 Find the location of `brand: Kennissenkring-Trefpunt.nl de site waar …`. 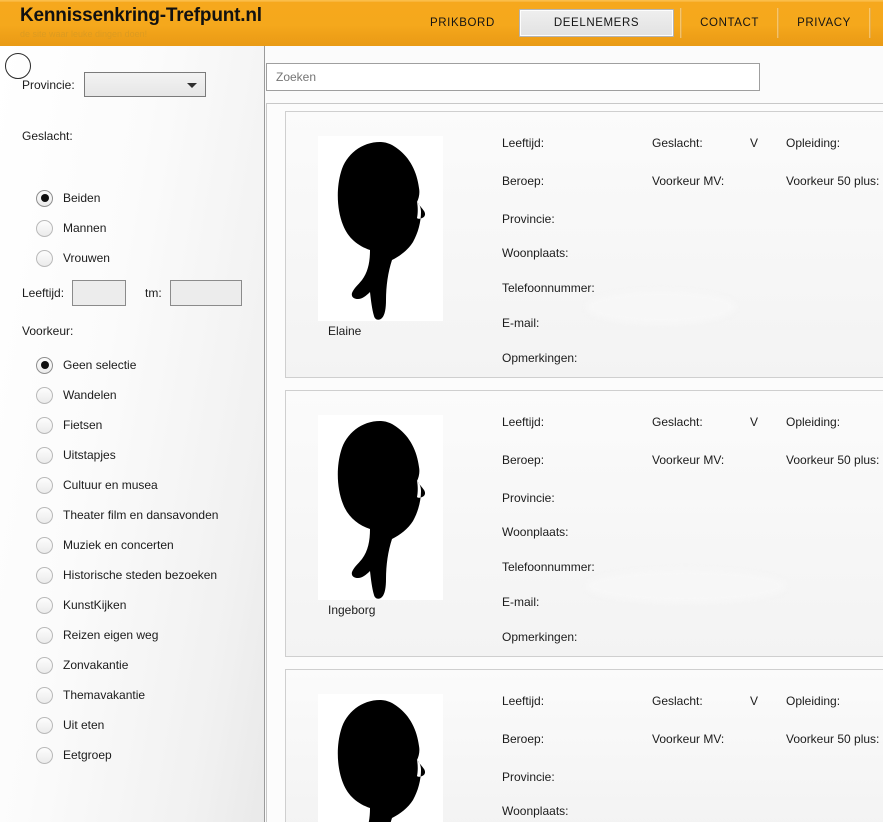

brand: Kennissenkring-Trefpunt.nl de site waar … is located at coordinates (141, 22).